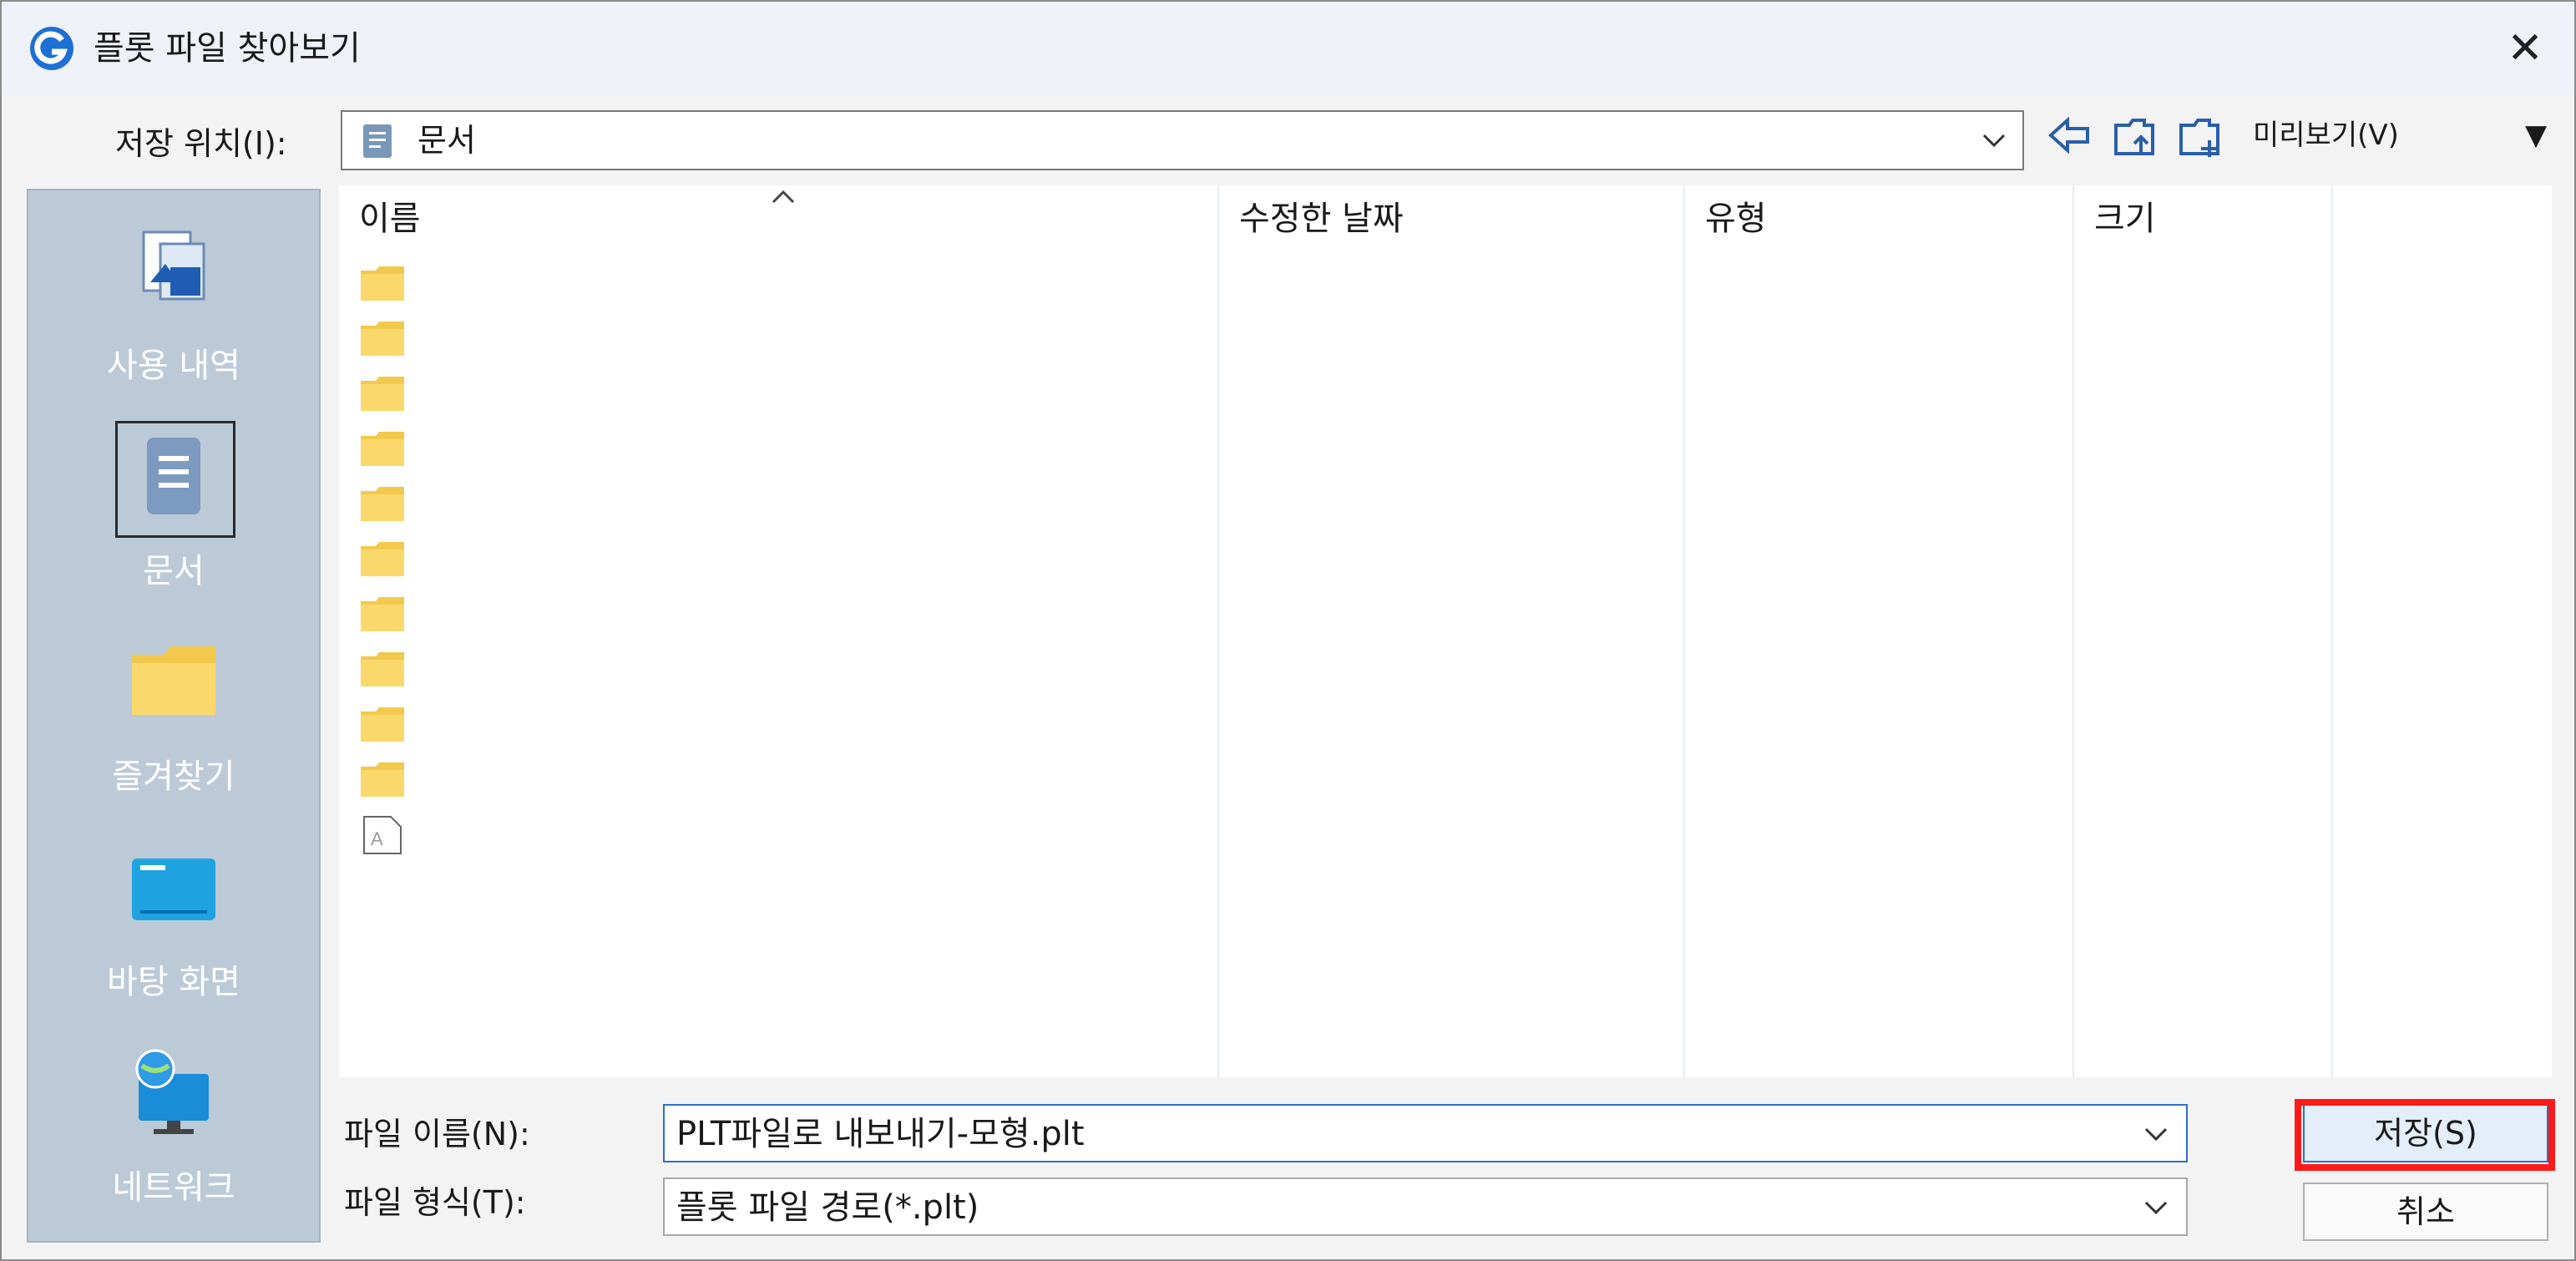  What do you see at coordinates (778, 218) in the screenshot?
I see `column-header-name: 이름` at bounding box center [778, 218].